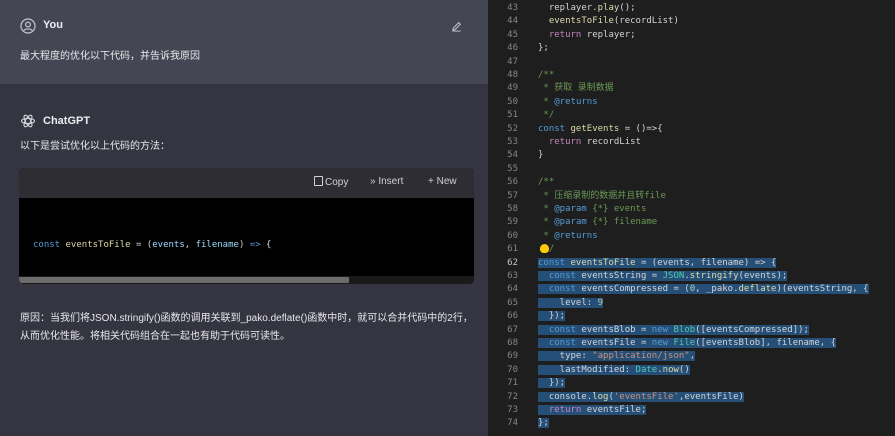  I want to click on line-number: 59, so click(512, 222).